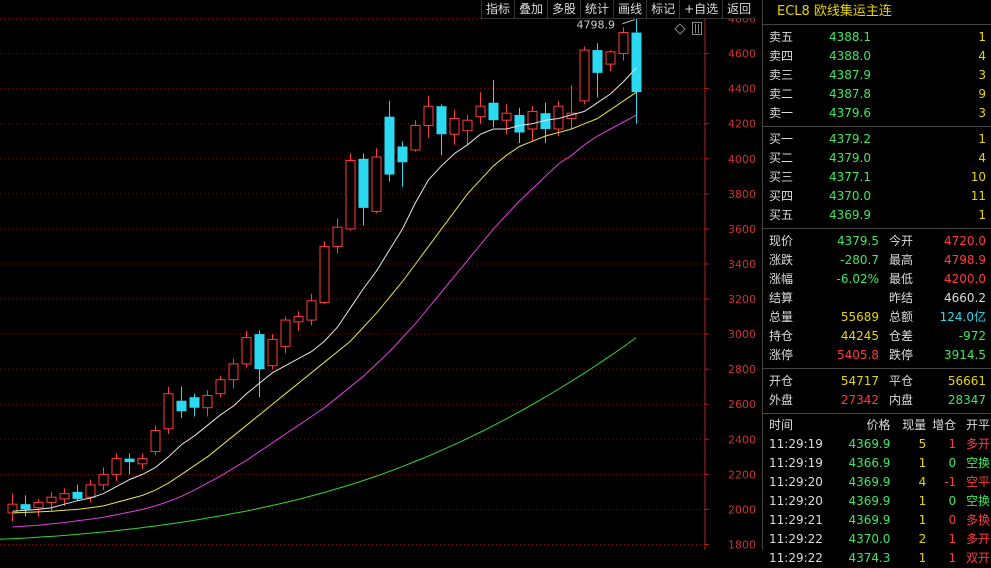 The width and height of the screenshot is (991, 568). What do you see at coordinates (877, 298) in the screenshot?
I see `stat-row: 结算 昨结 4660.2` at bounding box center [877, 298].